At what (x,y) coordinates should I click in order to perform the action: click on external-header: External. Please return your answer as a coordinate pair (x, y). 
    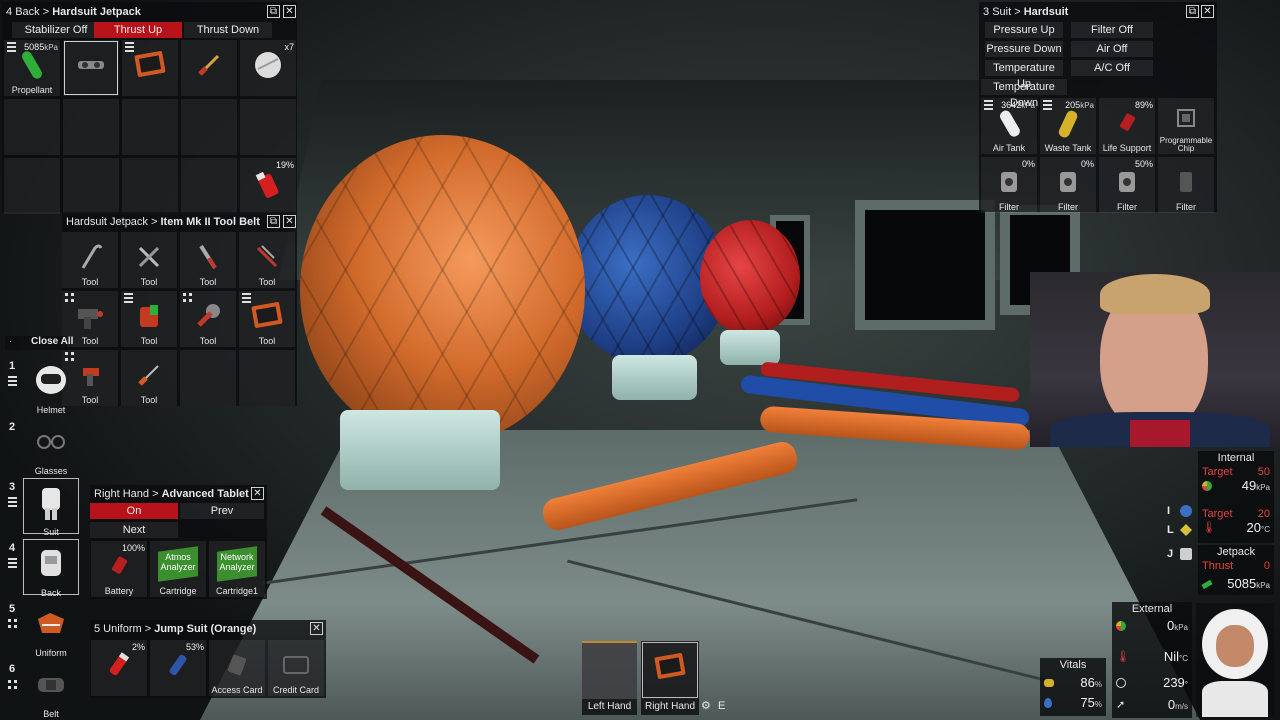
    Looking at the image, I should click on (1152, 609).